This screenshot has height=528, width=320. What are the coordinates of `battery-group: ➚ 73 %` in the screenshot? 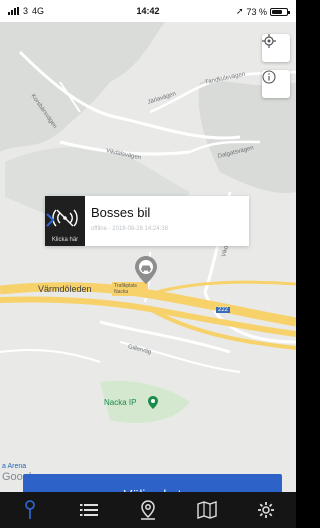 It's located at (262, 11).